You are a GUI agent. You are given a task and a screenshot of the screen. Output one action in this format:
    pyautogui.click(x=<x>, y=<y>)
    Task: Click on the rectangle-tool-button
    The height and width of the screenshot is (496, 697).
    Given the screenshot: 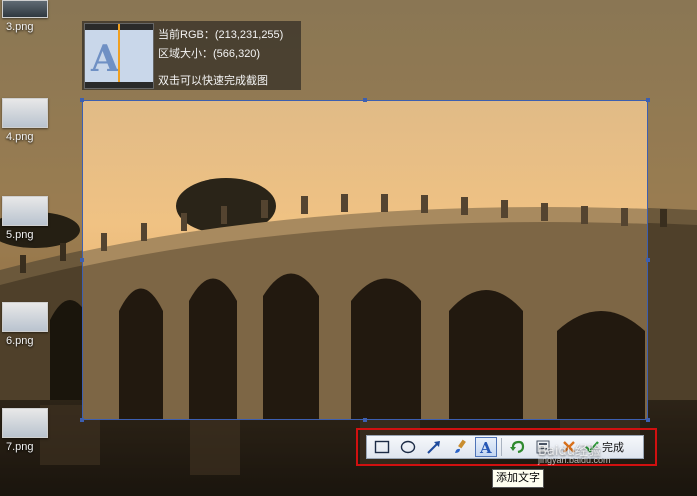 What is the action you would take?
    pyautogui.click(x=382, y=447)
    